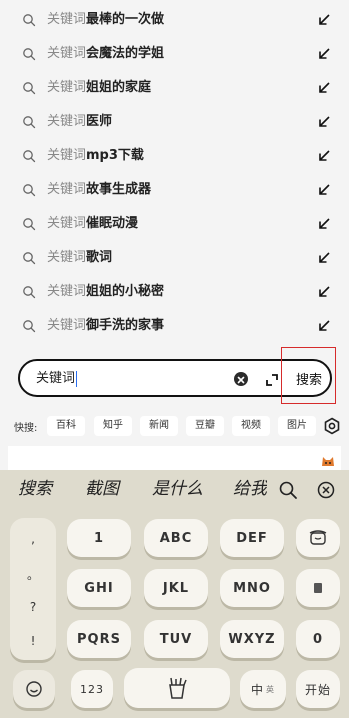 The height and width of the screenshot is (718, 349). Describe the element at coordinates (119, 87) in the screenshot. I see `suggestion-query: 姐姐的家庭` at that location.